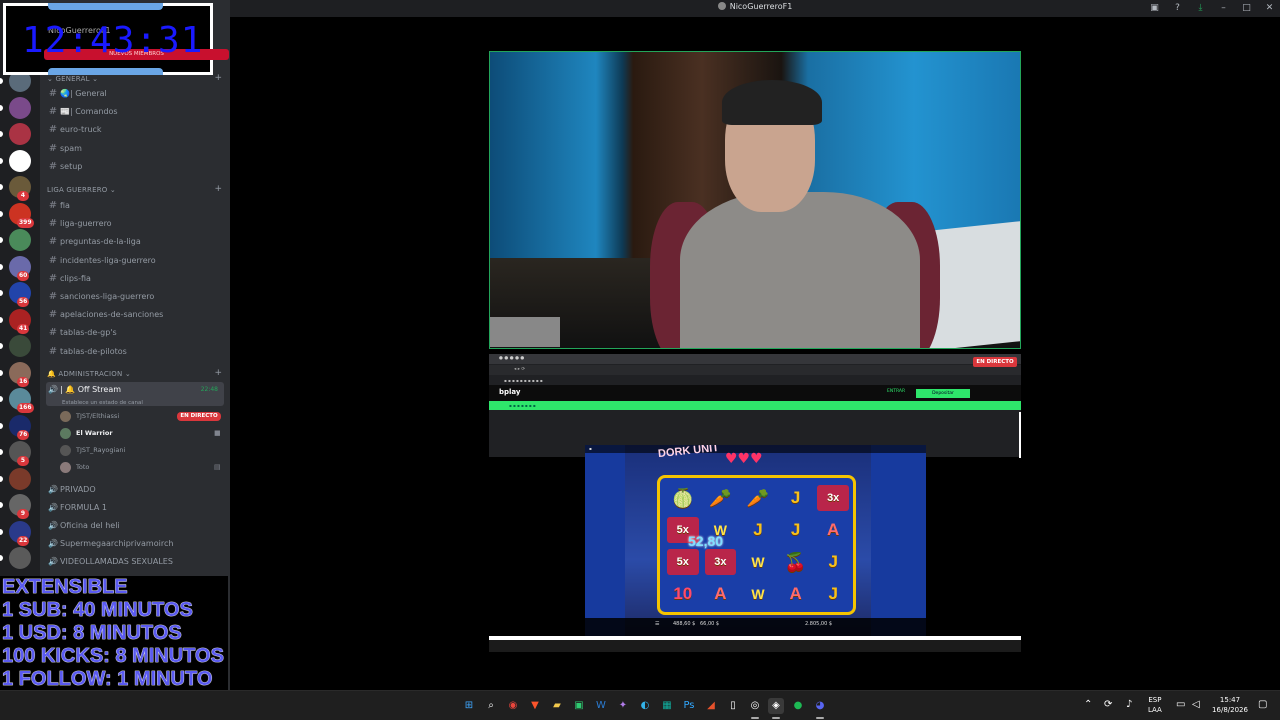 The image size is (1280, 720). Describe the element at coordinates (557, 706) in the screenshot. I see `folder-icon: ▰` at that location.